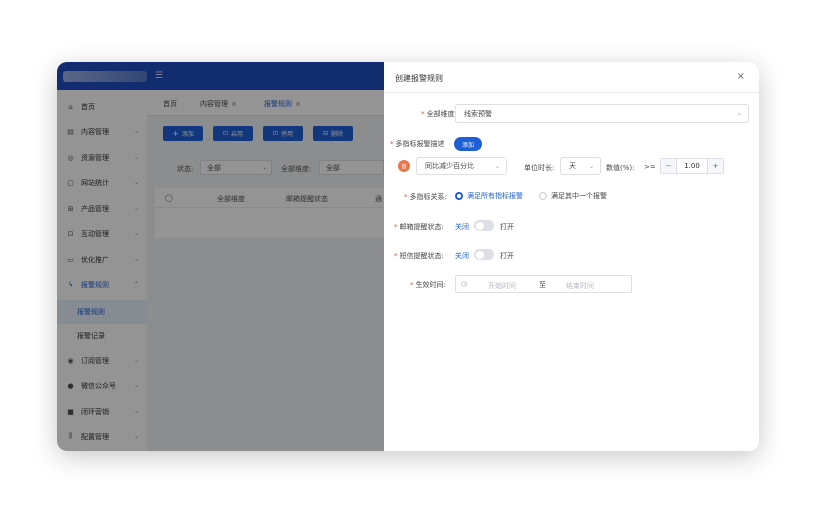  Describe the element at coordinates (650, 167) in the screenshot. I see `operator-label: >=` at that location.